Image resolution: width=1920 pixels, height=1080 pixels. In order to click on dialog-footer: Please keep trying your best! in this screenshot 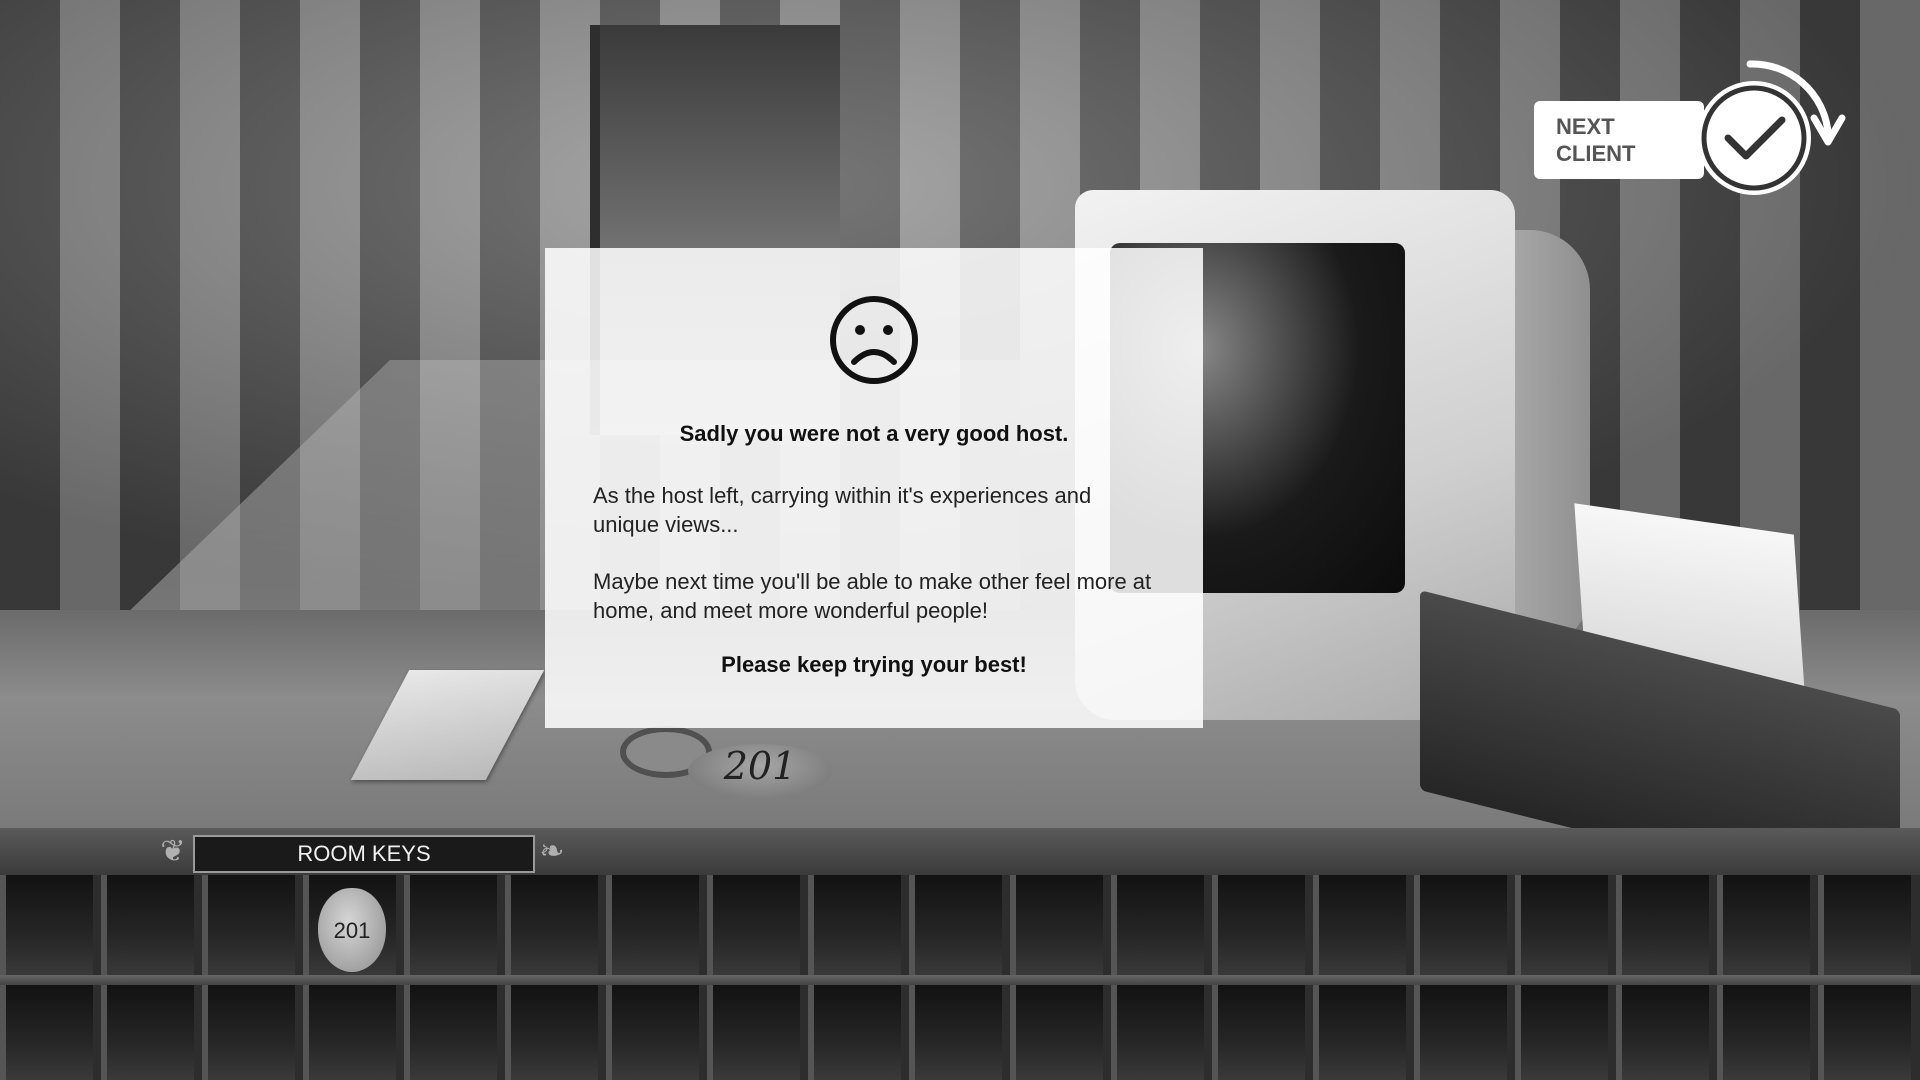, I will do `click(874, 664)`.